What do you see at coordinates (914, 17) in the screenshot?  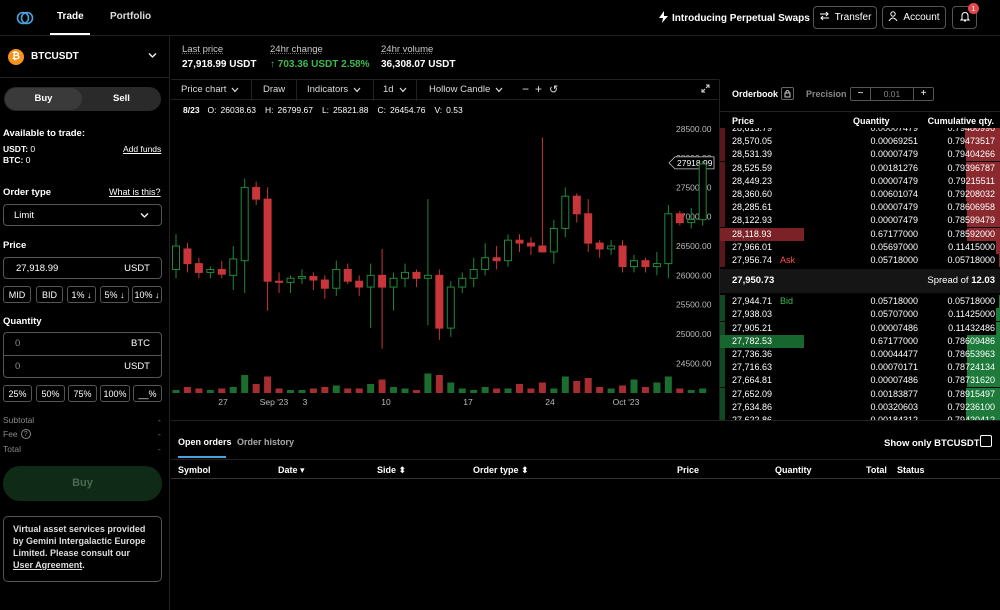 I see `account-button: Account` at bounding box center [914, 17].